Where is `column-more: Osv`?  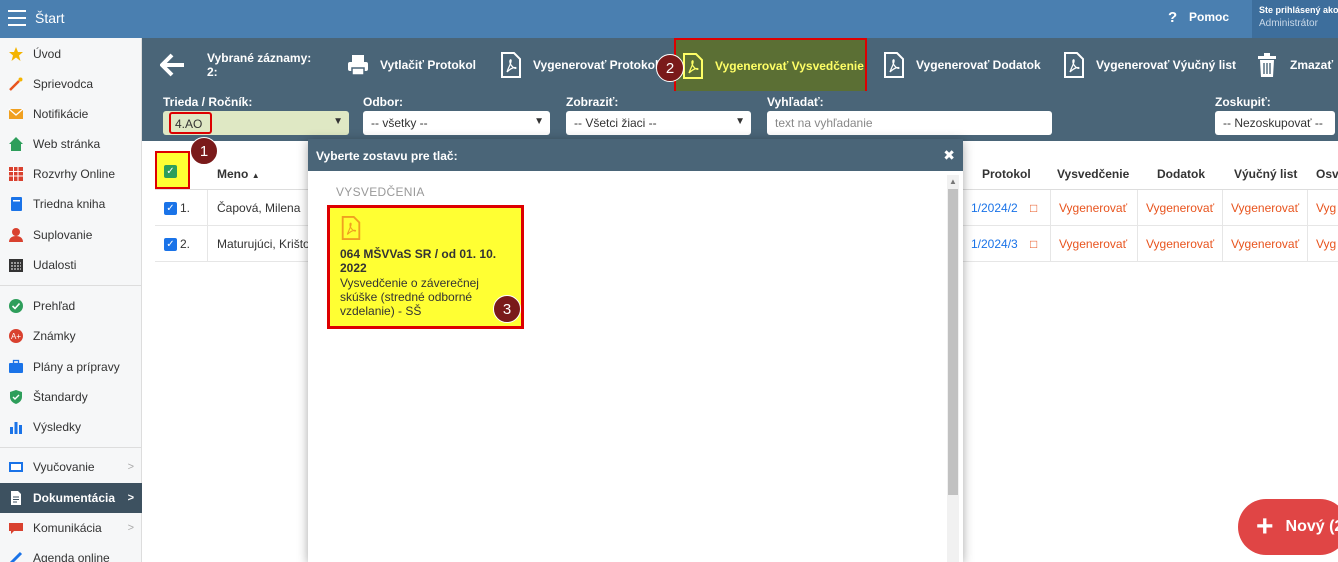
column-more: Osv is located at coordinates (1327, 174).